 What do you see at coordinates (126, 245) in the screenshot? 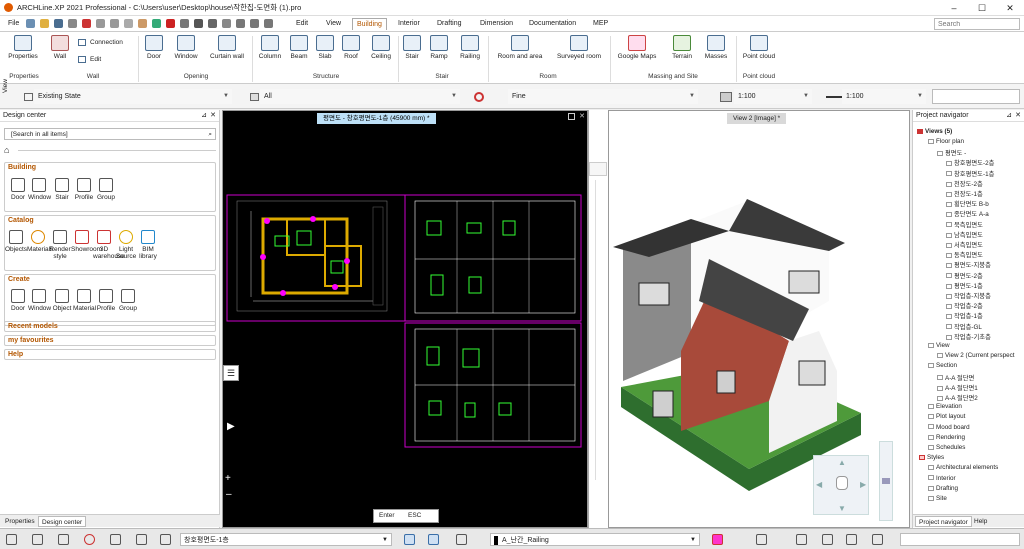
I see `catalog-light-source: Light Source` at bounding box center [126, 245].